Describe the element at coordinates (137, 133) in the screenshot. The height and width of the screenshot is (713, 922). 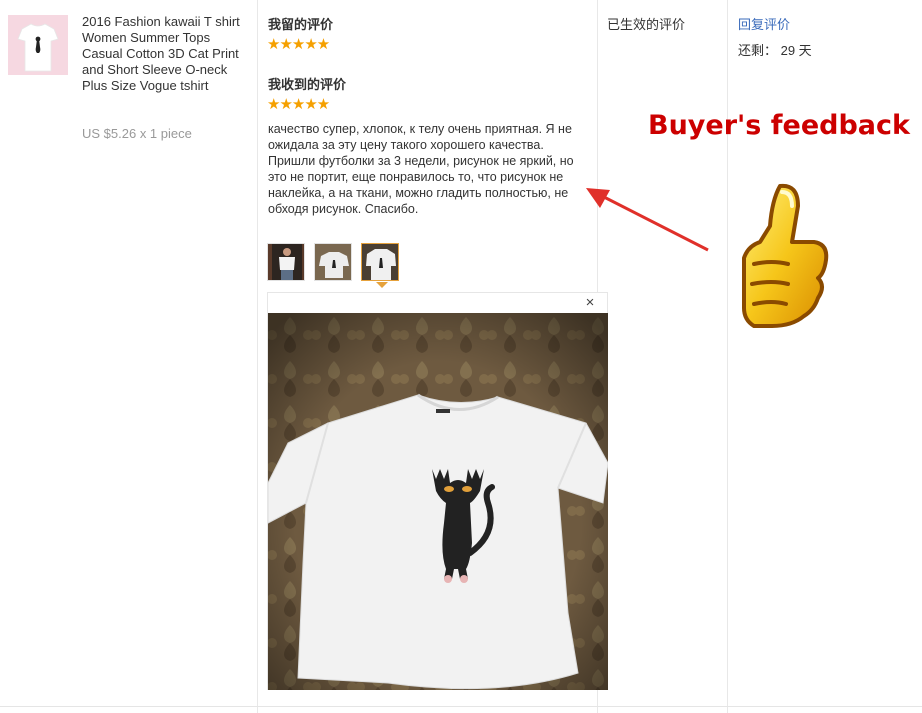
I see `product-price: US $5.26 x 1 piece` at that location.